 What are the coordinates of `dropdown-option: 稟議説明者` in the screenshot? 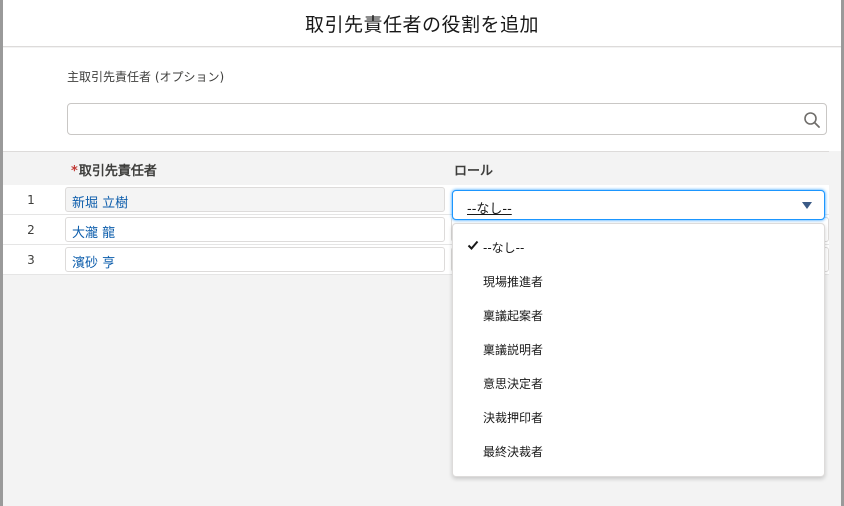 It's located at (638, 348).